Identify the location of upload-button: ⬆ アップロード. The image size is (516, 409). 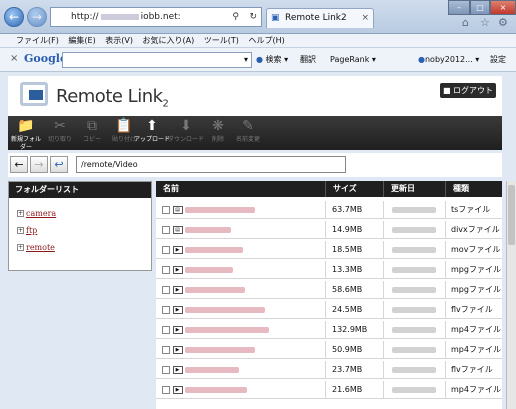
(152, 133).